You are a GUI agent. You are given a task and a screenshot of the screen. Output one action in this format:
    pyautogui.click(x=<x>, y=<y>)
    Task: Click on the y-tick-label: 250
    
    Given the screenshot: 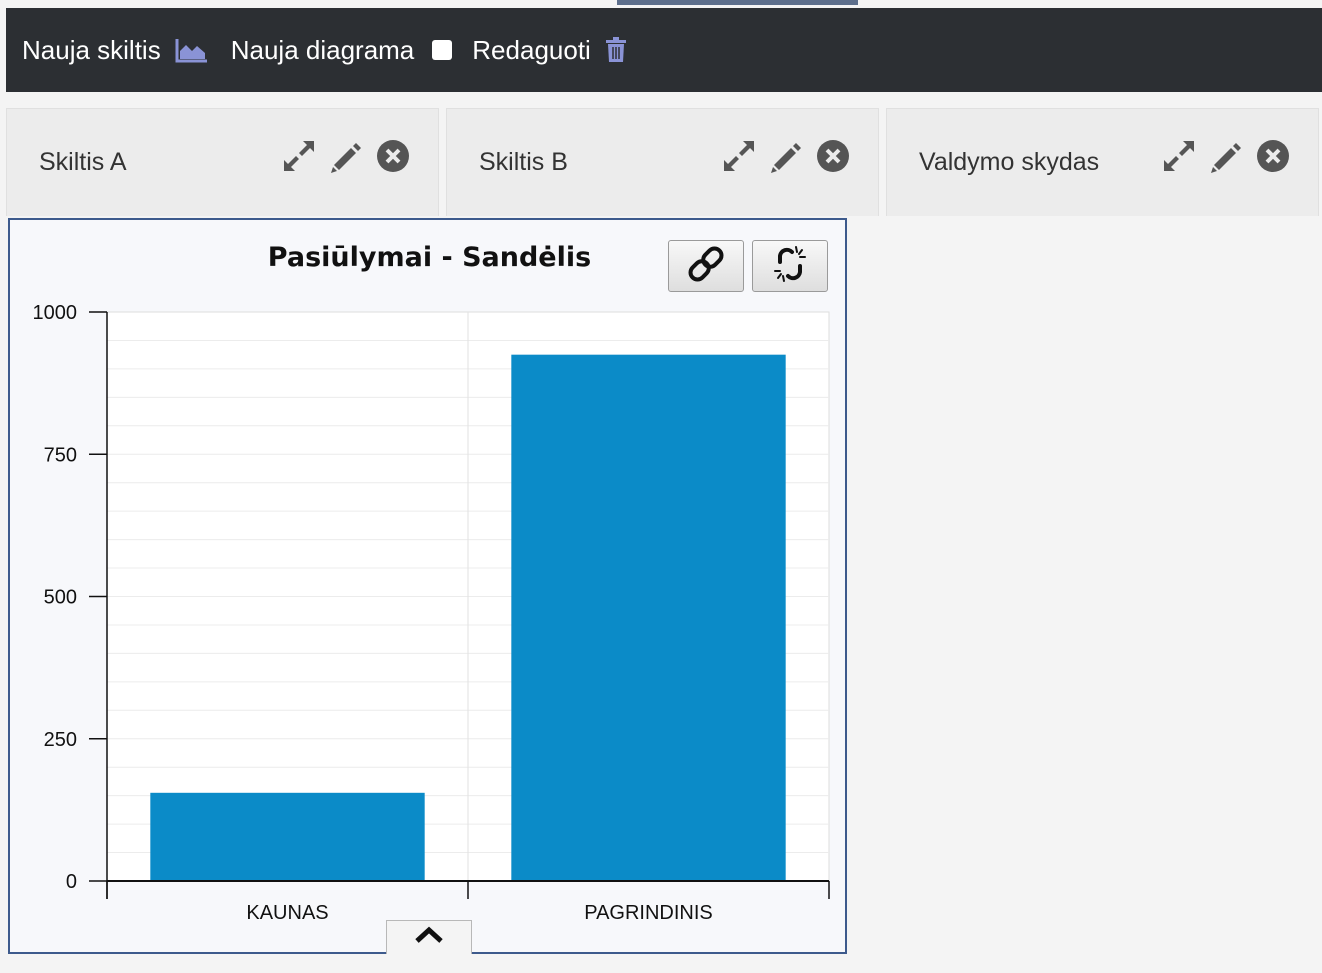 What is the action you would take?
    pyautogui.click(x=60, y=740)
    